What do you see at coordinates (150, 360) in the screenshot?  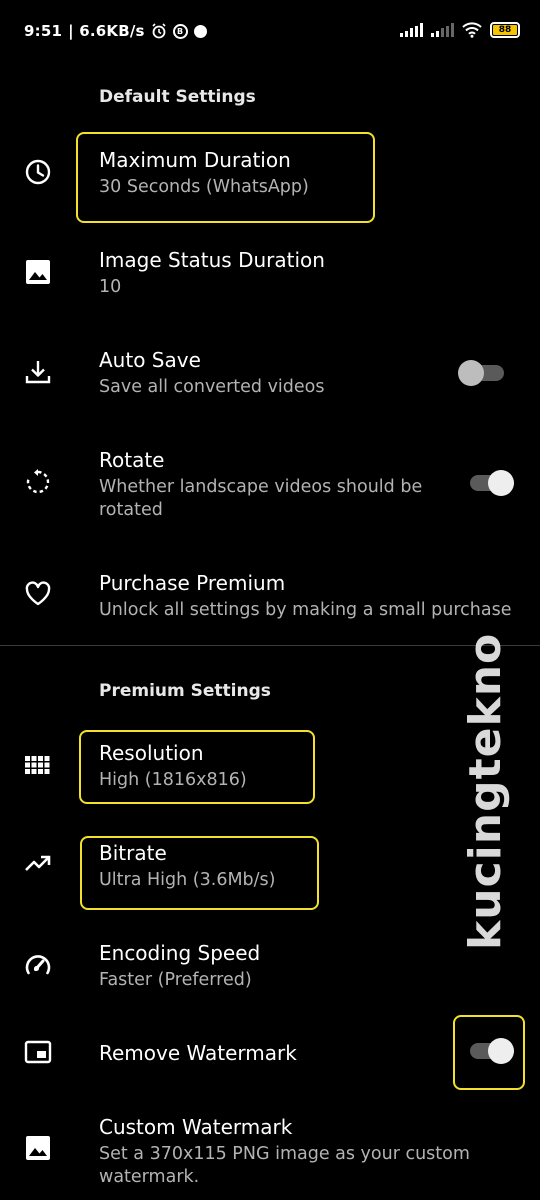 I see `setting-title: Auto Save` at bounding box center [150, 360].